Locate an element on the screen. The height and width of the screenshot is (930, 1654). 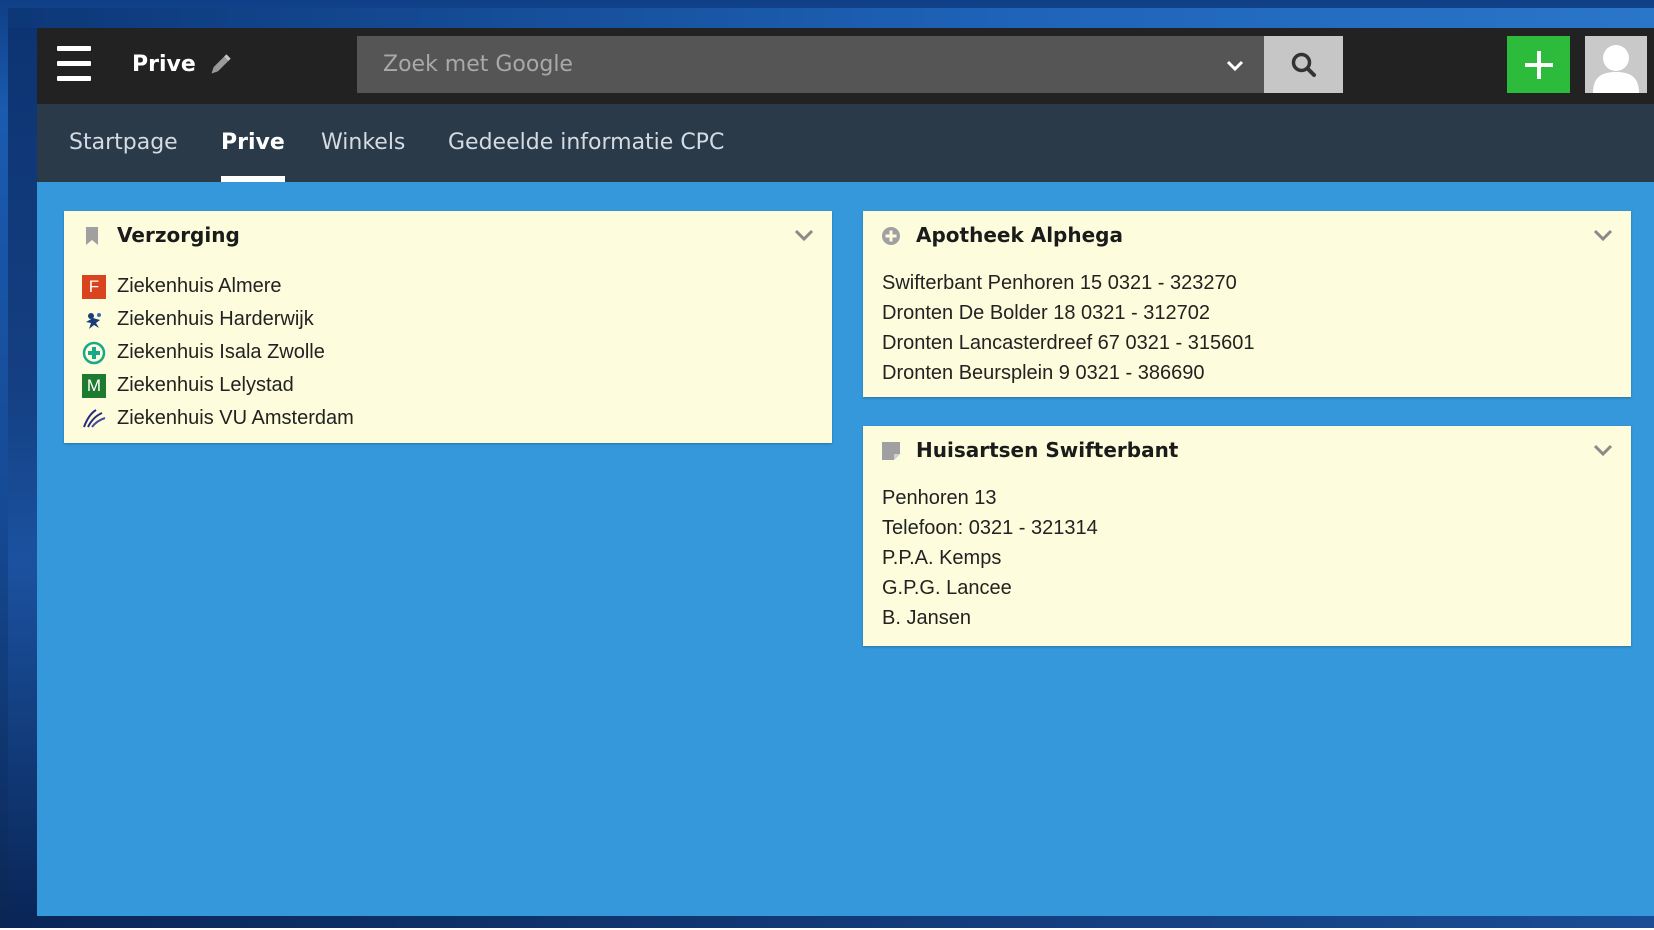
search-icon is located at coordinates (1303, 65).